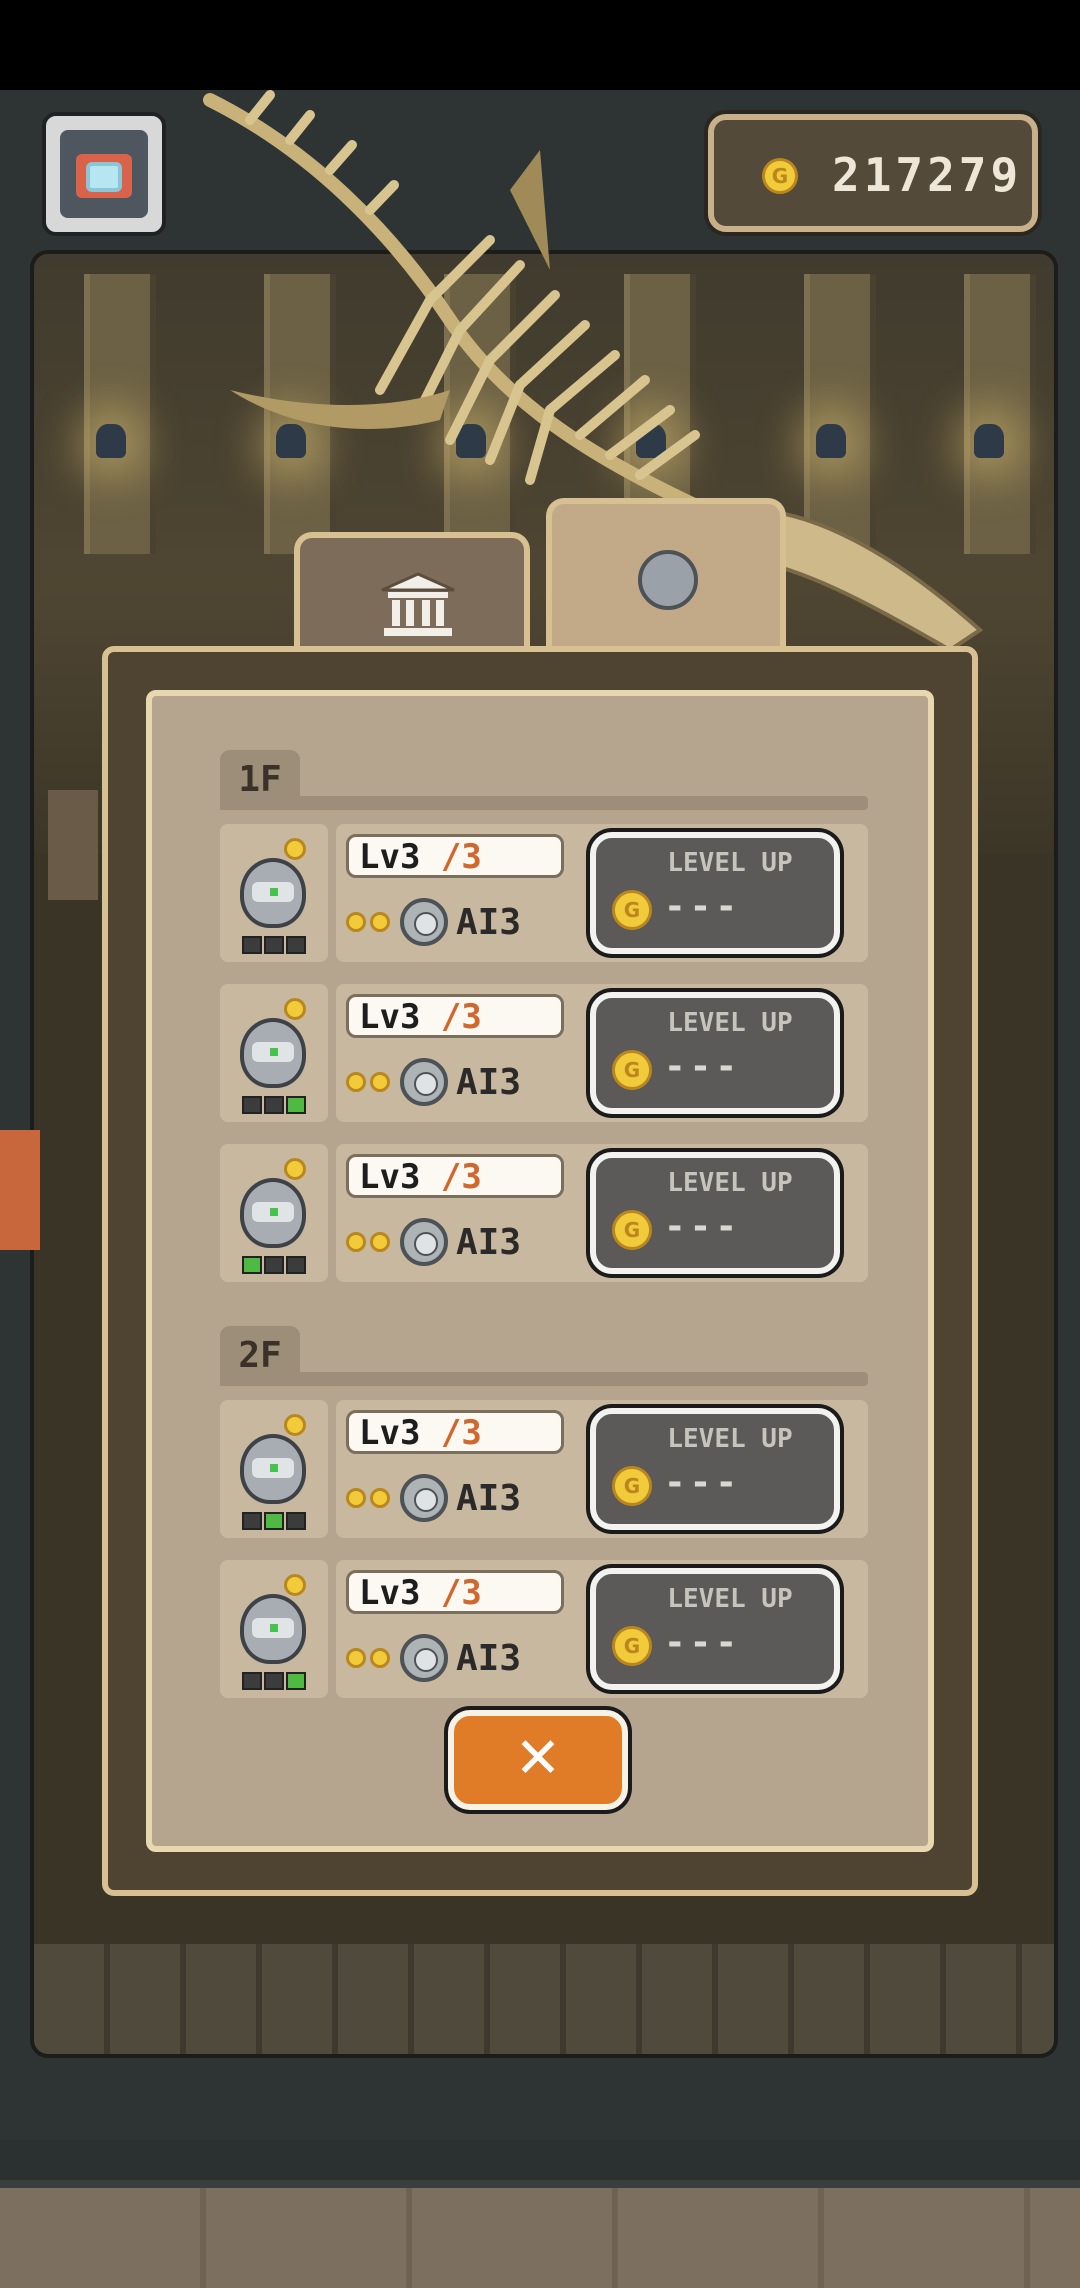 This screenshot has height=2288, width=1080. Describe the element at coordinates (104, 177) in the screenshot. I see `camera-lens` at that location.